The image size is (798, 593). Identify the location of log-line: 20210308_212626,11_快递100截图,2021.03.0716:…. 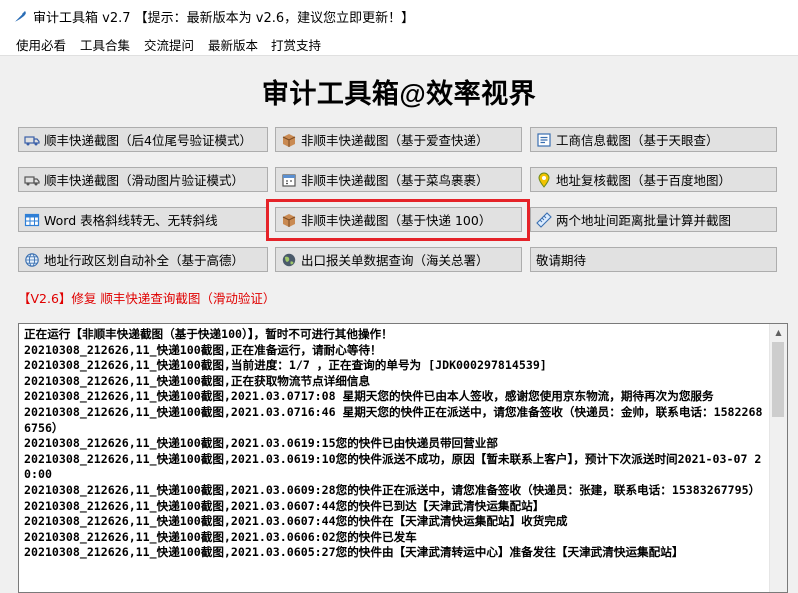
(393, 419).